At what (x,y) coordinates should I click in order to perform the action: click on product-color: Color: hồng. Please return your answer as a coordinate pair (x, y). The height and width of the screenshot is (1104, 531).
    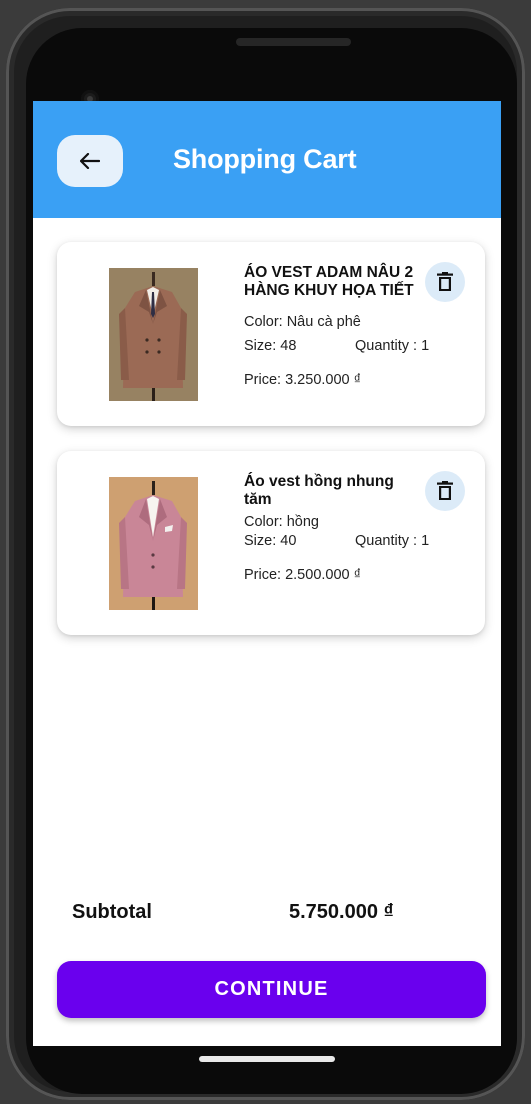
    Looking at the image, I should click on (281, 522).